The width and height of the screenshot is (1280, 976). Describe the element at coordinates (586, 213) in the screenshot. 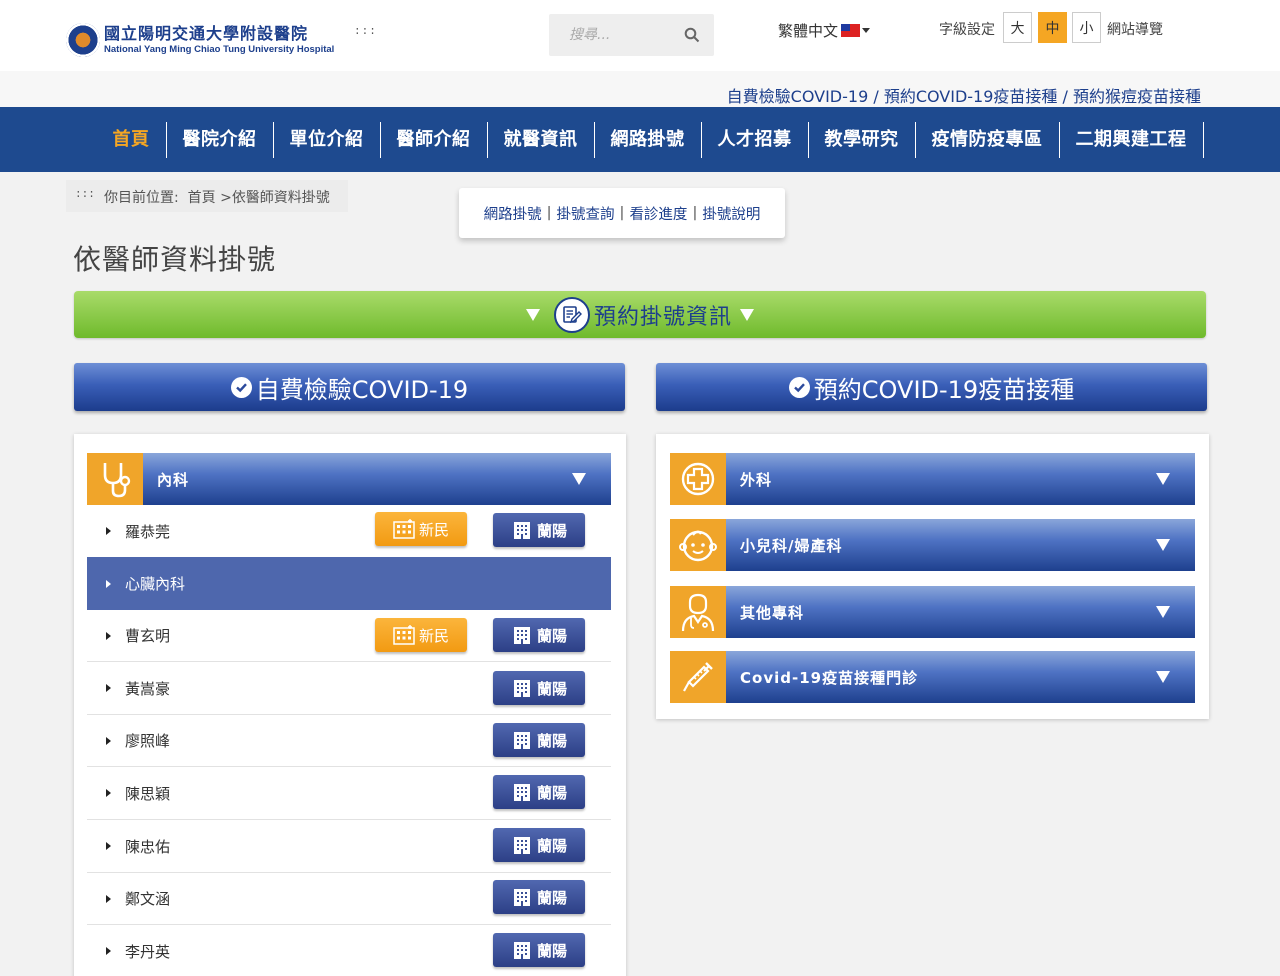

I see `submenu-registration-query: 掛號查詢` at that location.